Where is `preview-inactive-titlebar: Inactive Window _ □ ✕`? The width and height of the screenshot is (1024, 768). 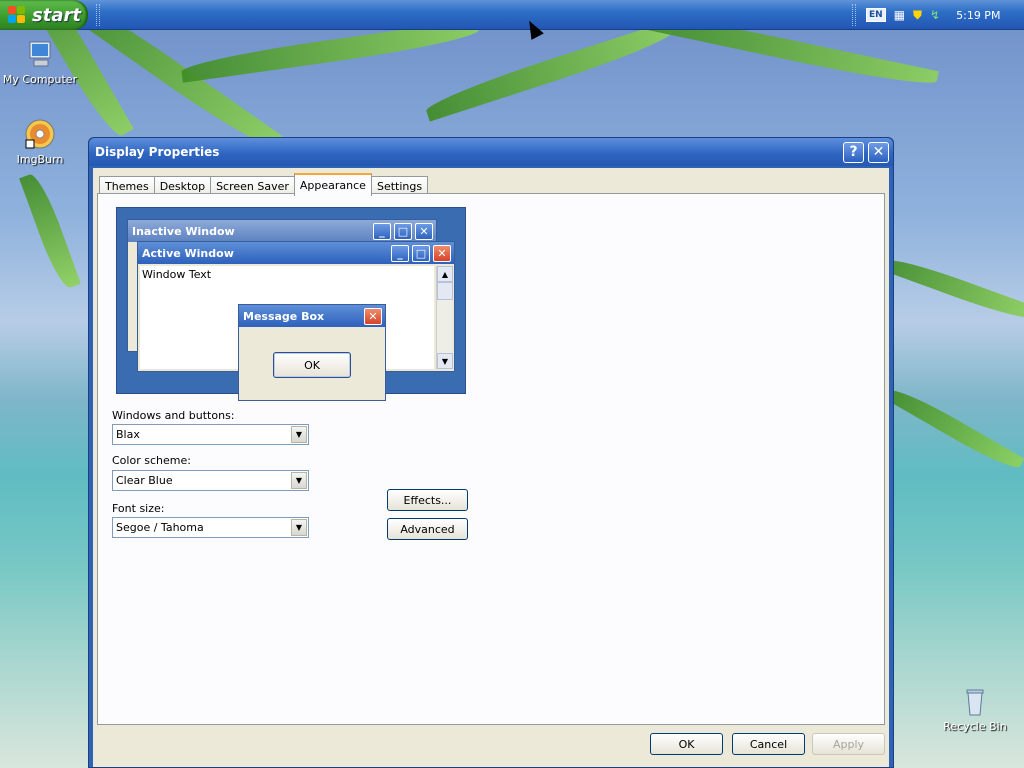 preview-inactive-titlebar: Inactive Window _ □ ✕ is located at coordinates (282, 231).